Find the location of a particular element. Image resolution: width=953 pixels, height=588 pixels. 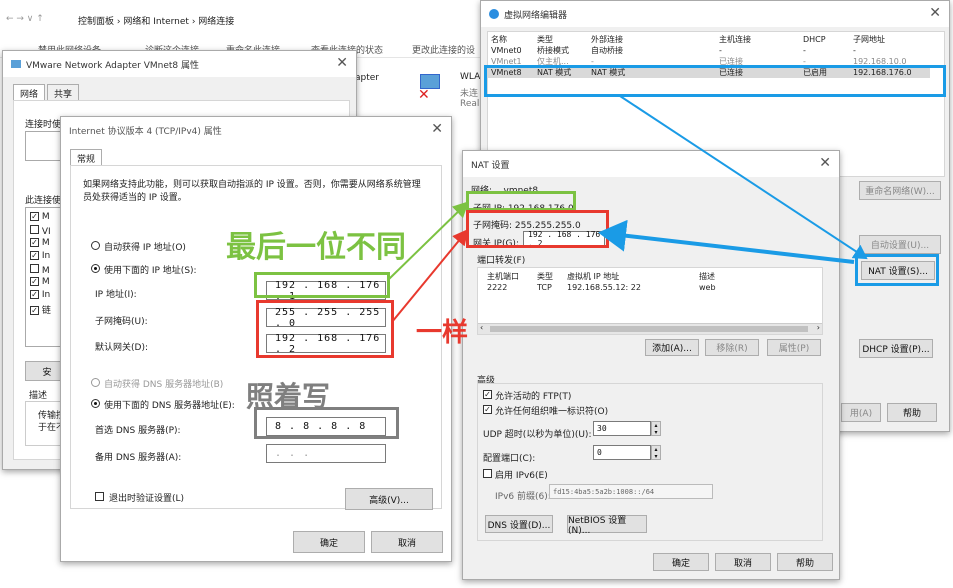

blue-arrow-to-gateway is located at coordinates (726, 241).